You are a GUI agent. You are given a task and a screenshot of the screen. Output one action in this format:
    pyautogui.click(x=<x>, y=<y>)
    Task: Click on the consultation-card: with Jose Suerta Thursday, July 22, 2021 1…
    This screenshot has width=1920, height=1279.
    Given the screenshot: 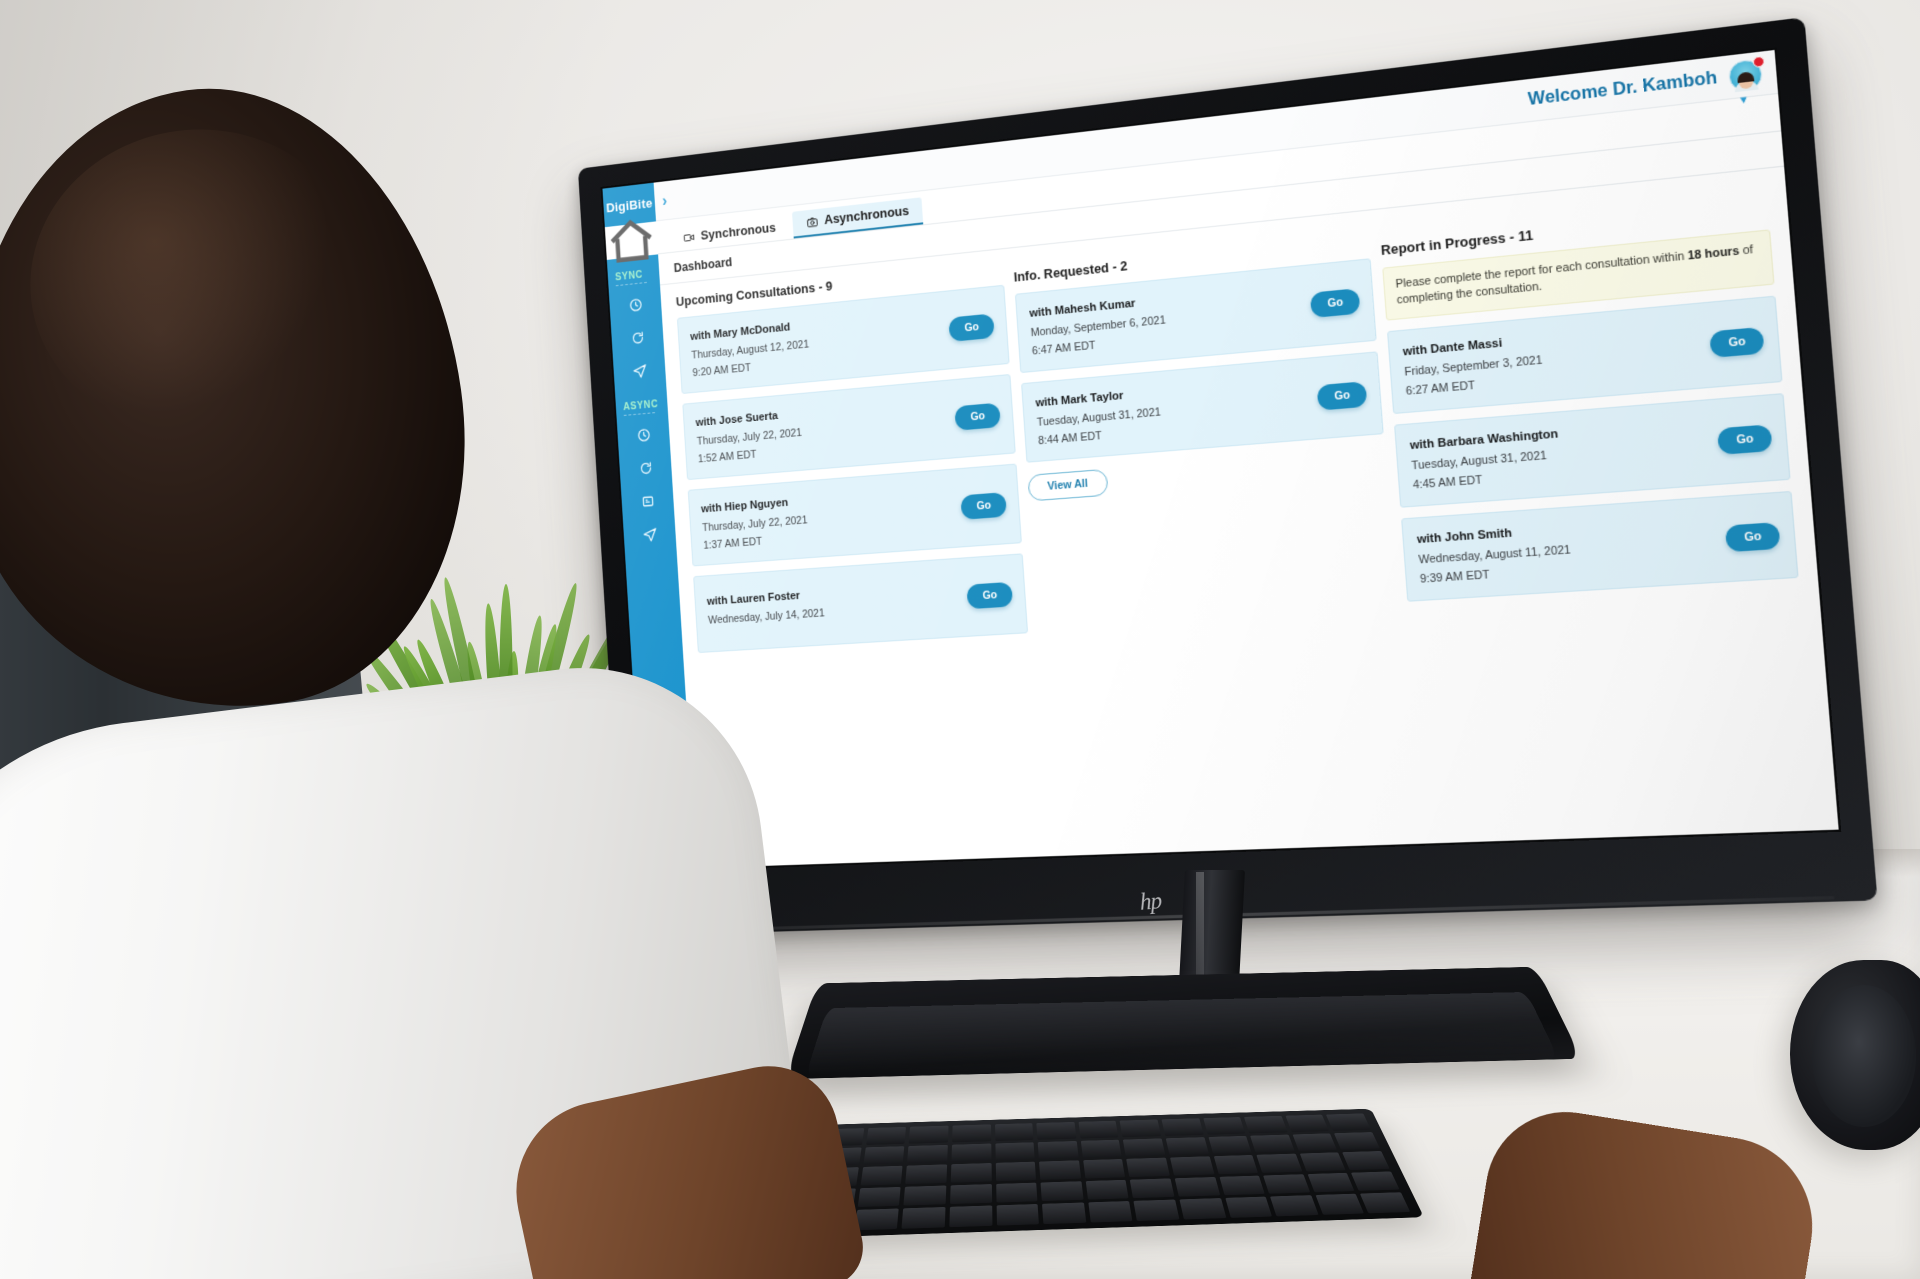 What is the action you would take?
    pyautogui.click(x=849, y=427)
    